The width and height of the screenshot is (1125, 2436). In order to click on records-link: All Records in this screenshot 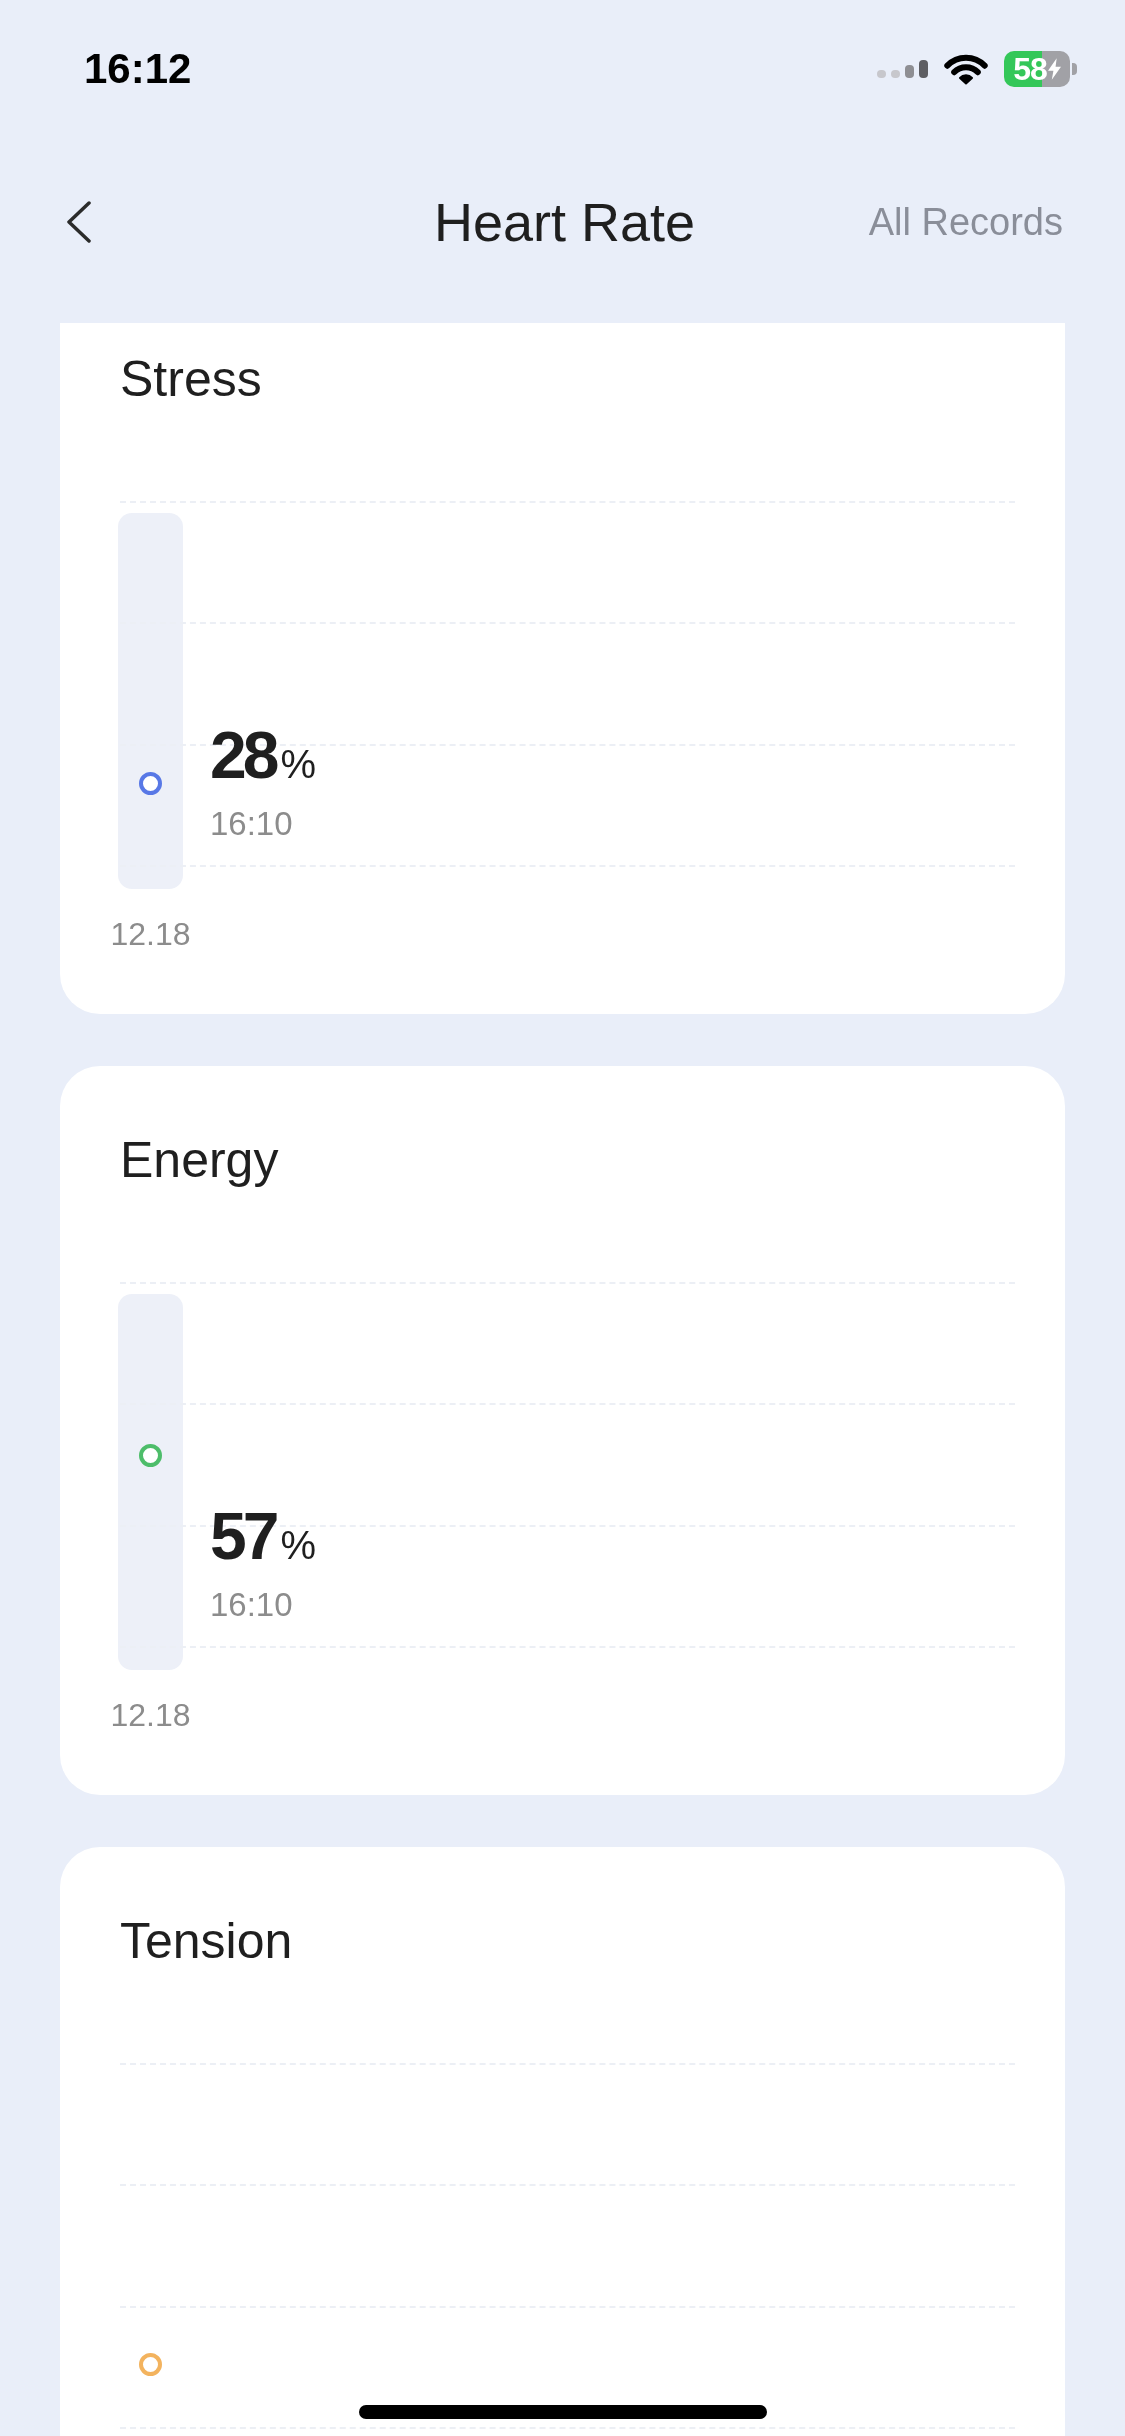, I will do `click(965, 222)`.